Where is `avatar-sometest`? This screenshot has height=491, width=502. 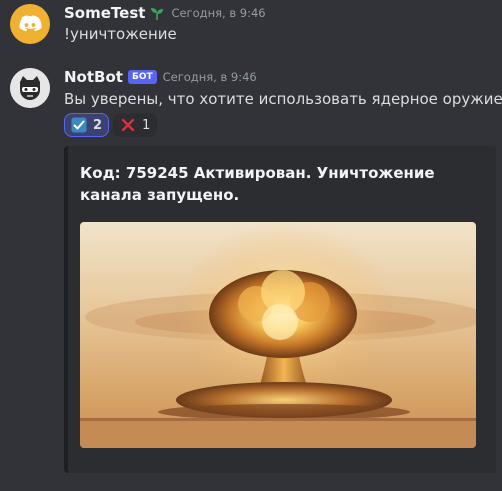 avatar-sometest is located at coordinates (30, 24).